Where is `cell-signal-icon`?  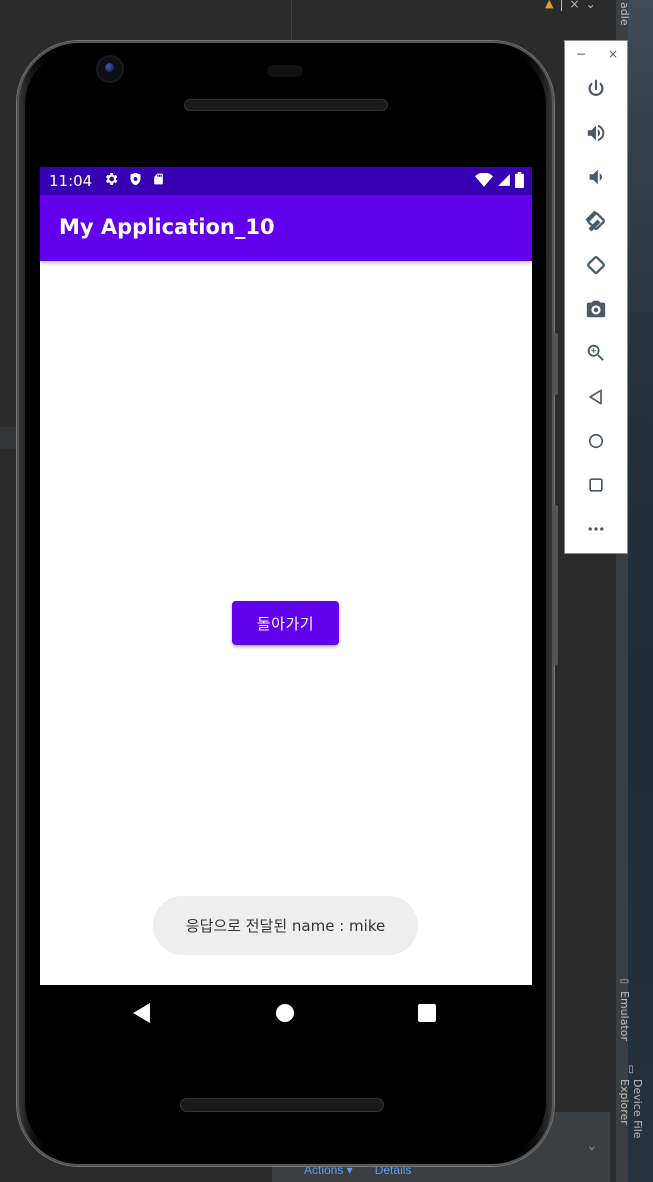
cell-signal-icon is located at coordinates (504, 180).